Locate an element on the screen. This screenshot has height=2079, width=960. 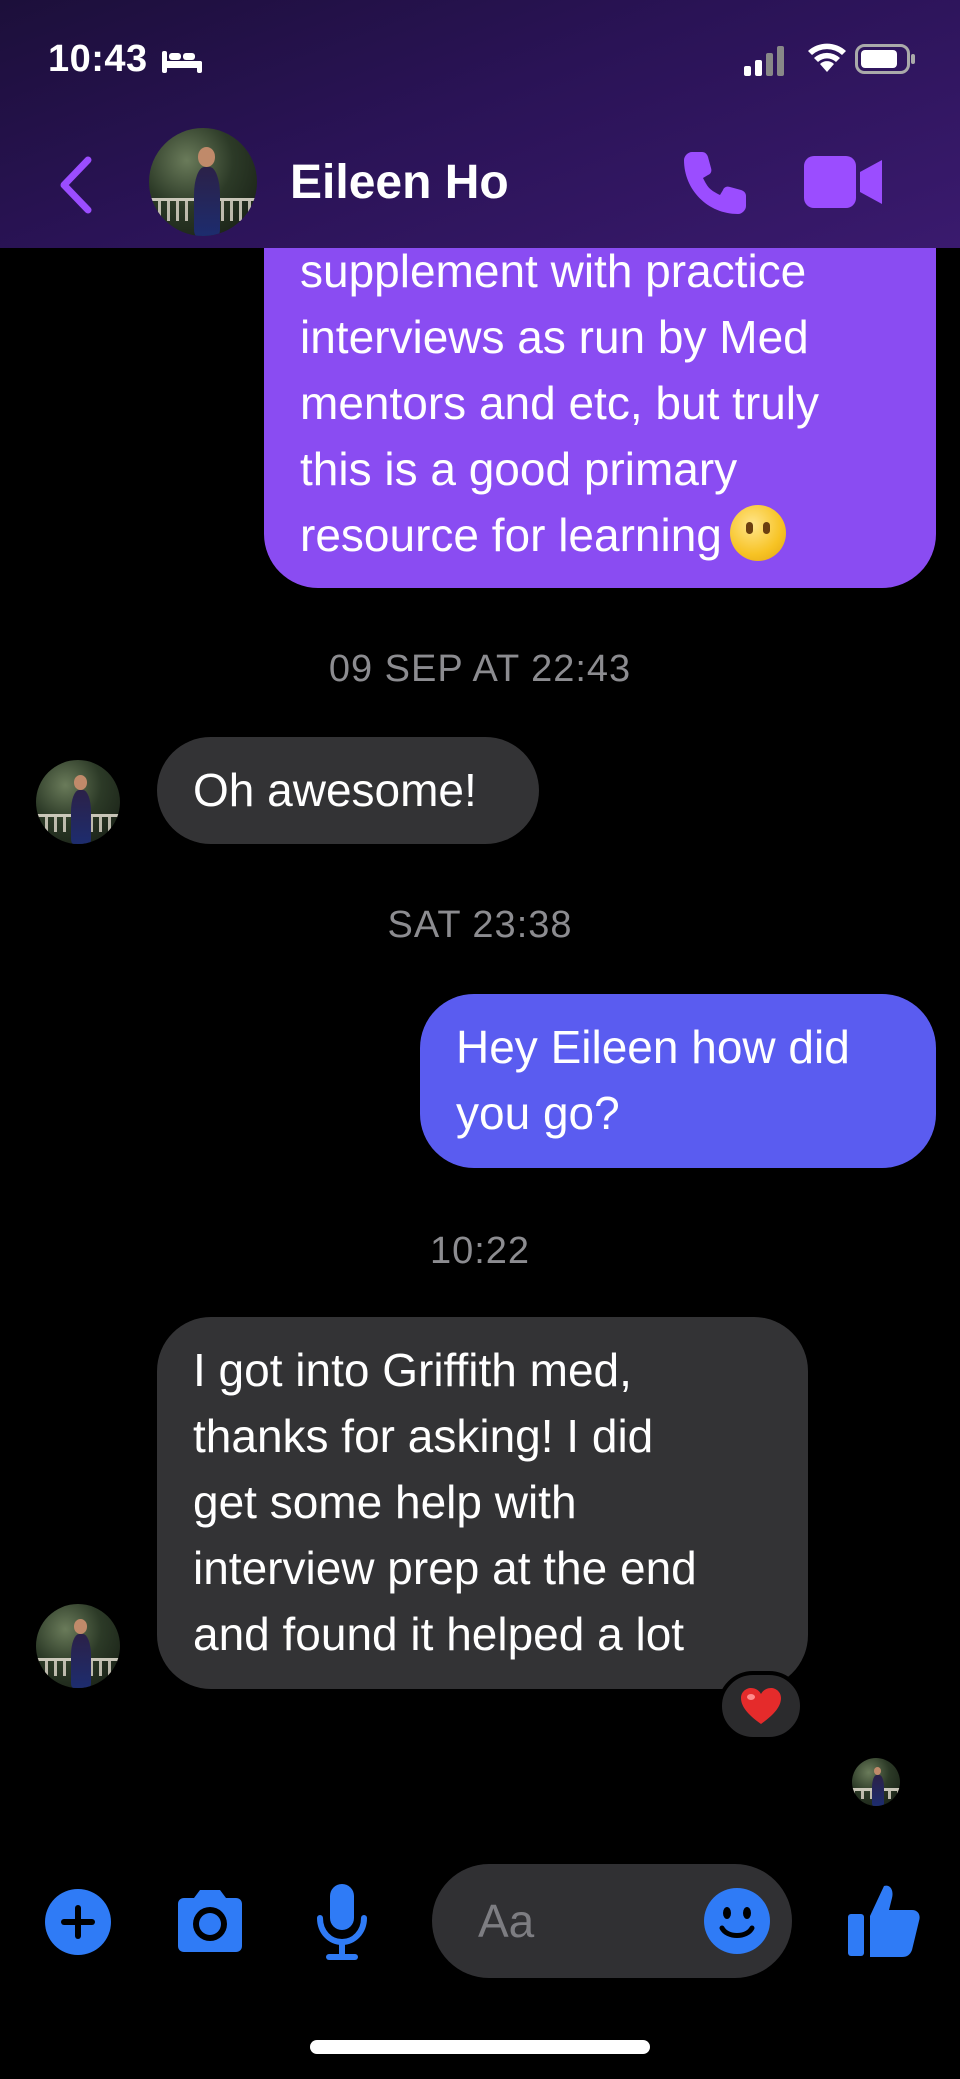
thumbs-up-icon is located at coordinates (884, 1920).